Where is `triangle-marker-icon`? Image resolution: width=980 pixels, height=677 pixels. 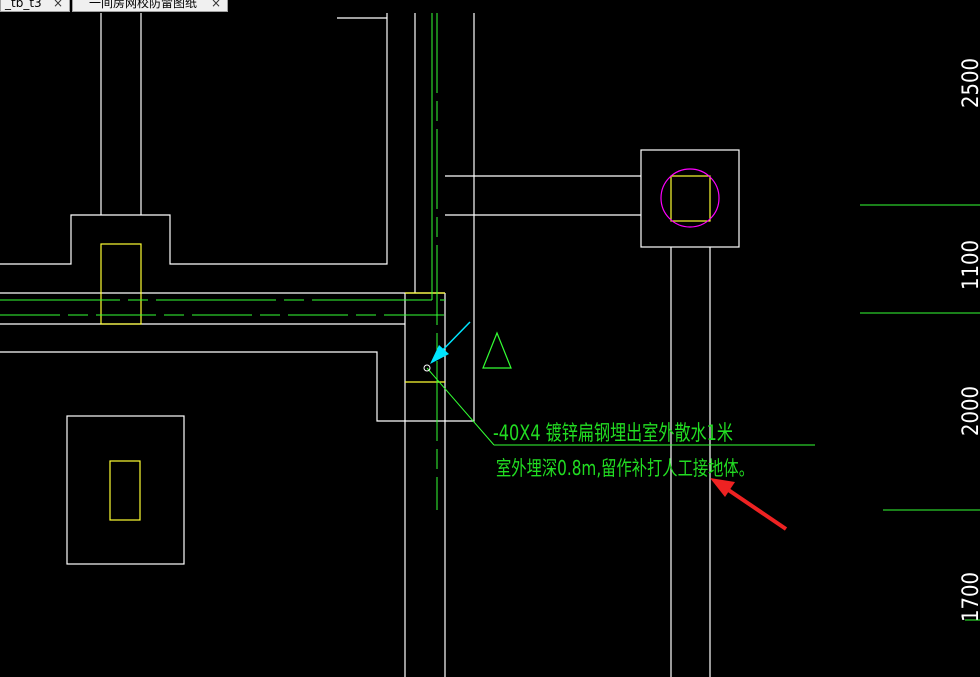
triangle-marker-icon is located at coordinates (497, 350).